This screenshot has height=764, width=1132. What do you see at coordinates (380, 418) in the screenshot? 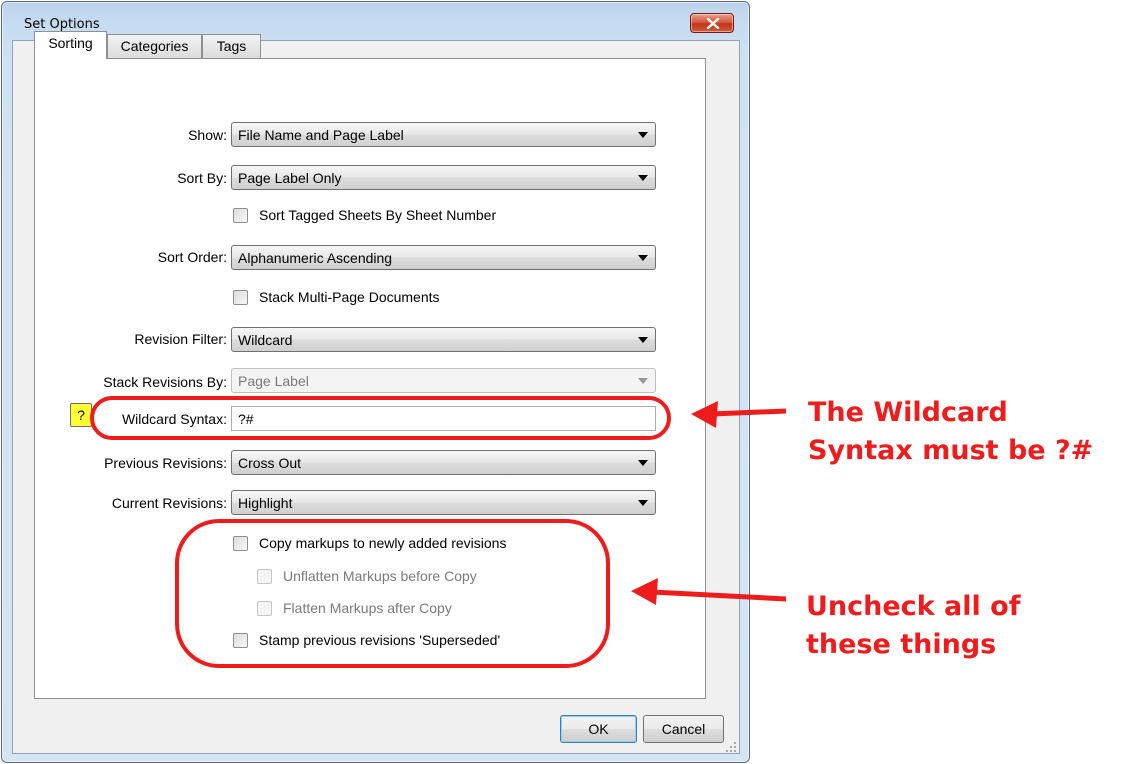
I see `wildcard-highlight-ellipse` at bounding box center [380, 418].